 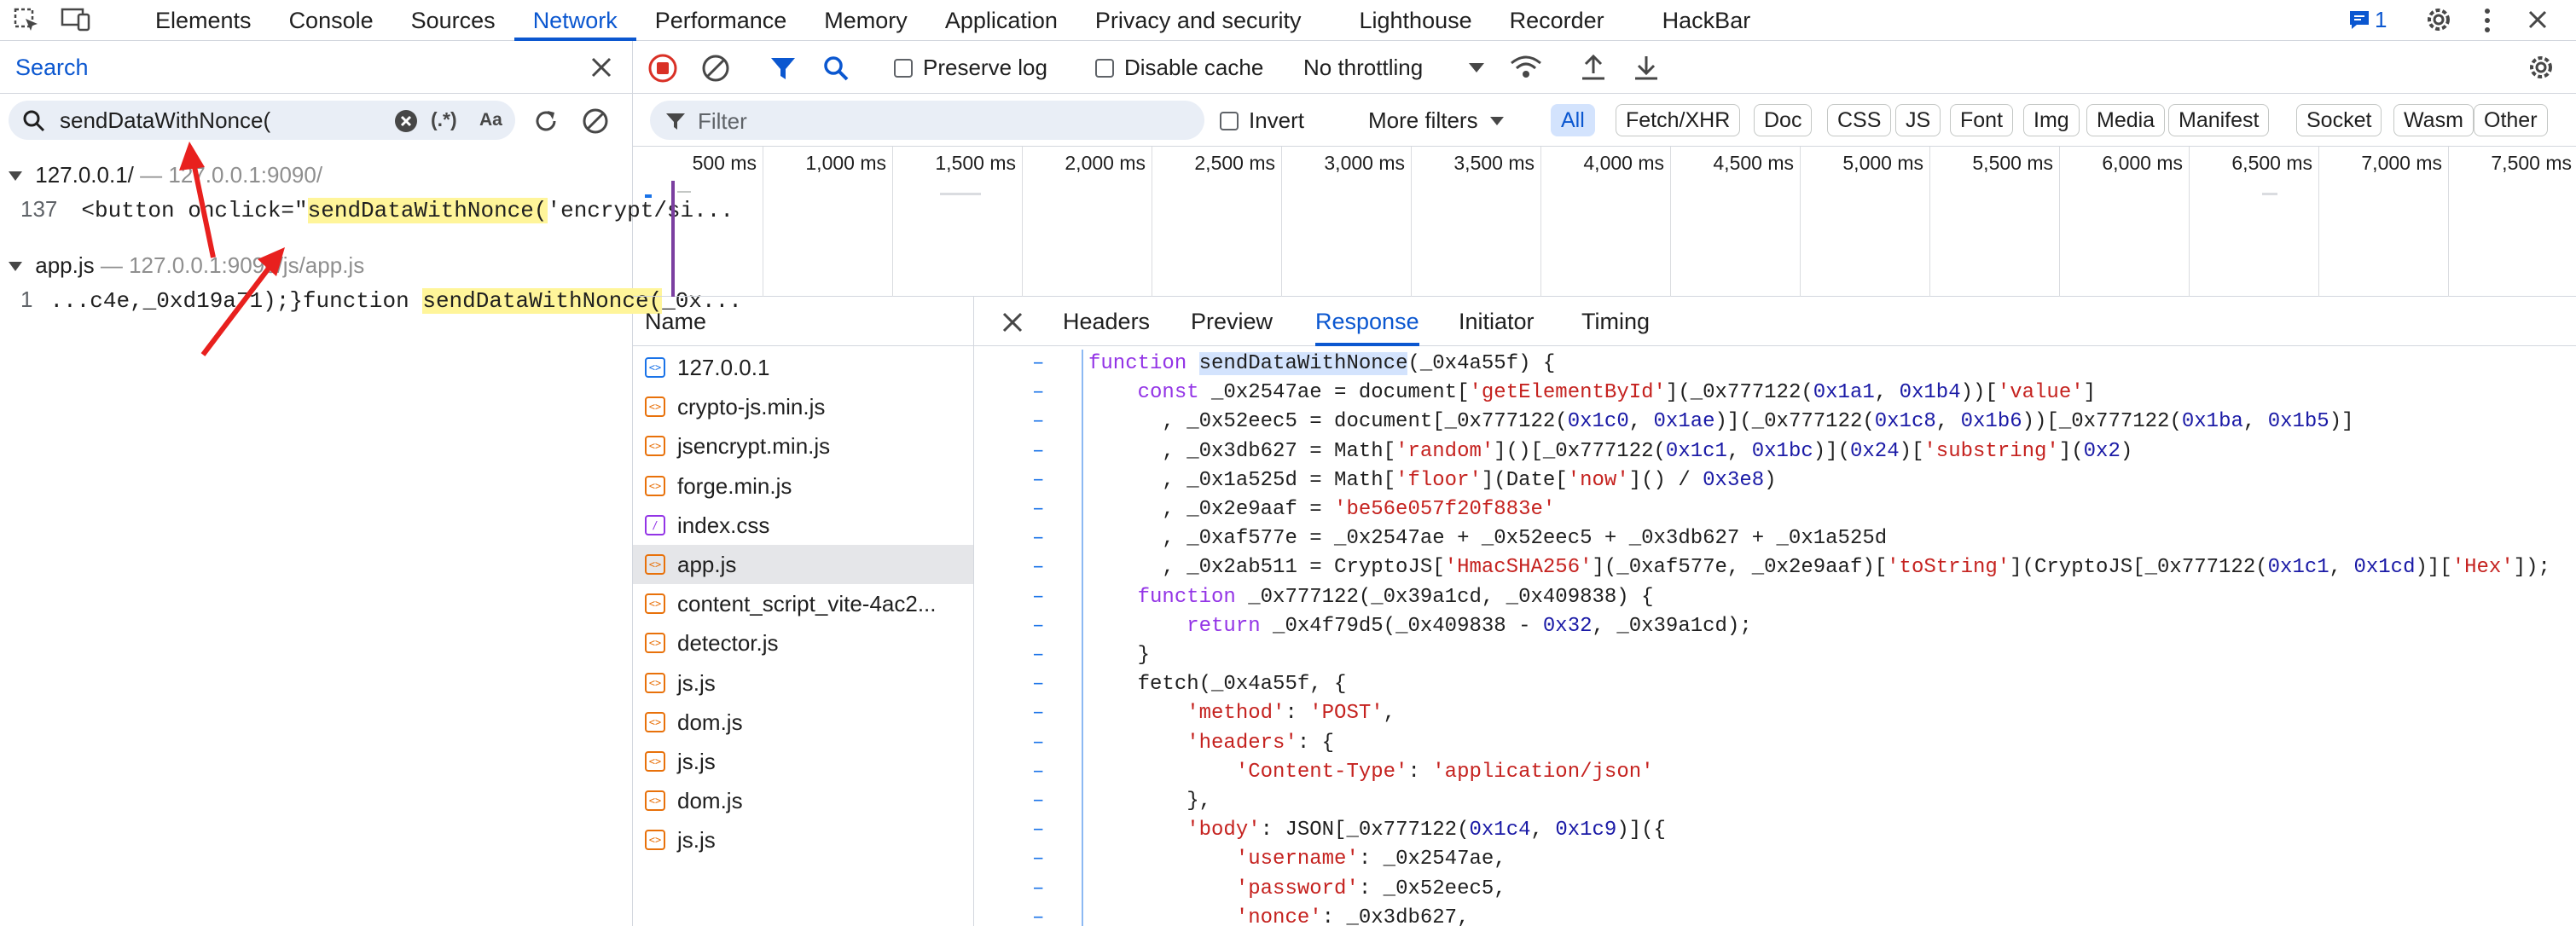 What do you see at coordinates (970, 68) in the screenshot?
I see `preserve-log-checkbox: Preserve log` at bounding box center [970, 68].